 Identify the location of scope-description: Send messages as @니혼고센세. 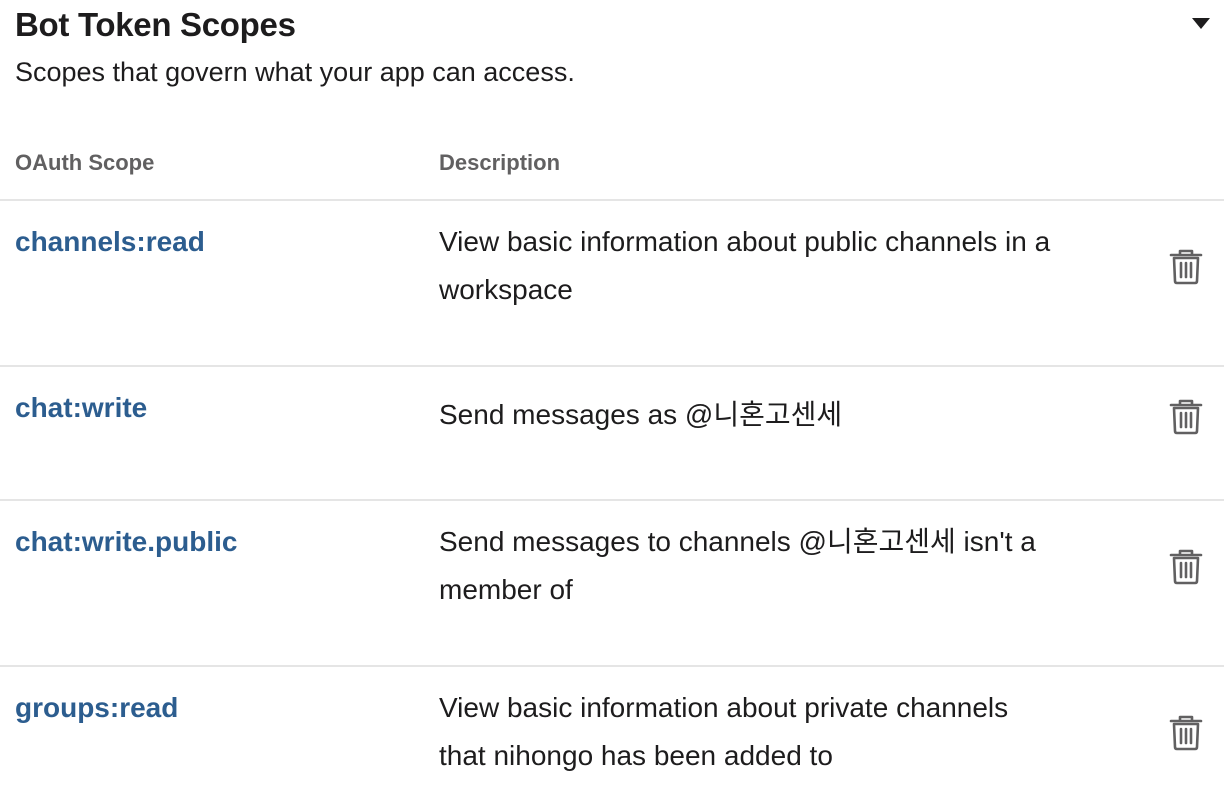
(641, 414).